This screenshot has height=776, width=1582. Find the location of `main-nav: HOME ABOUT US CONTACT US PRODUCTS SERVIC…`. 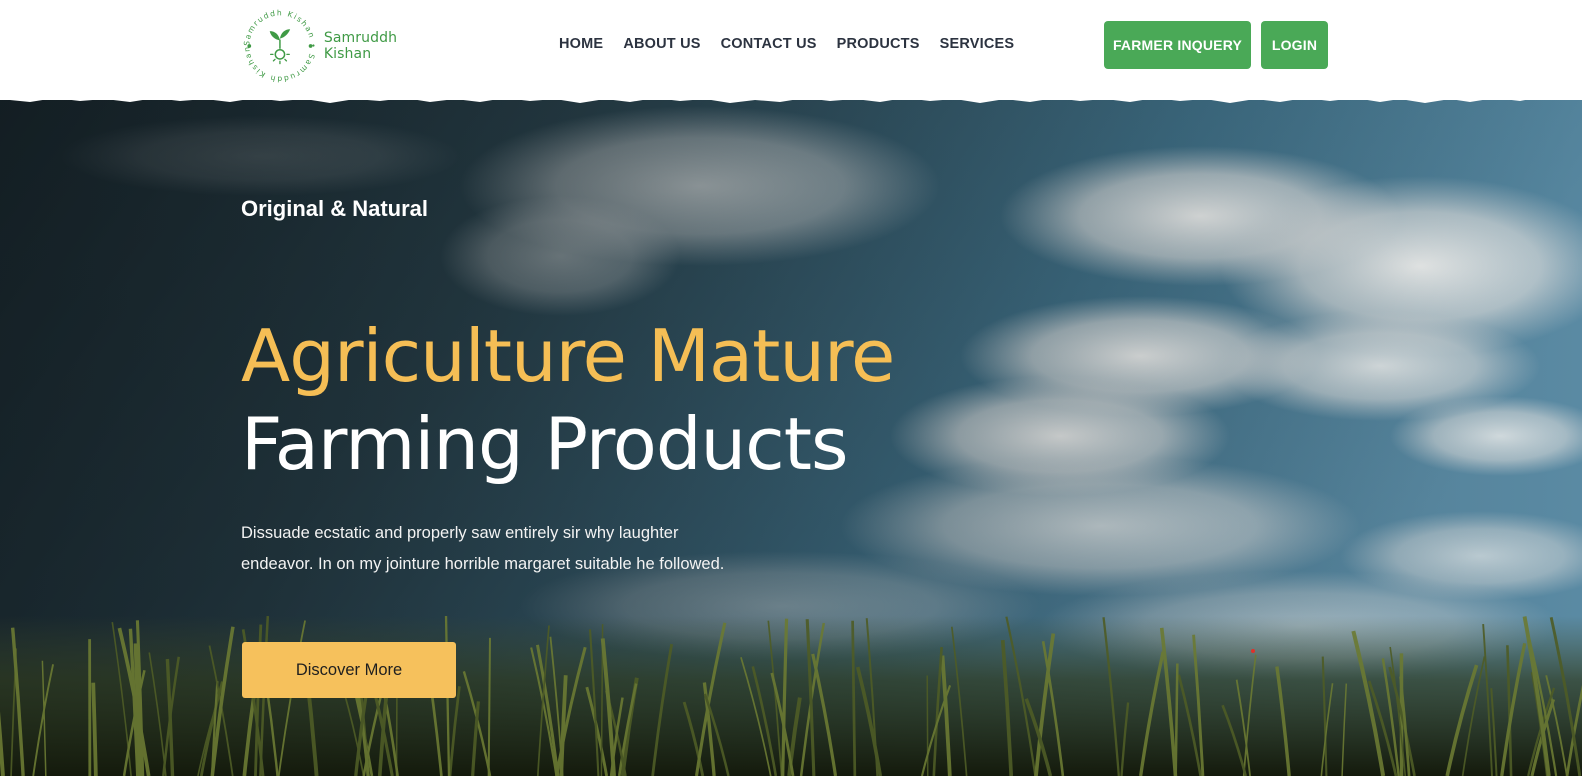

main-nav: HOME ABOUT US CONTACT US PRODUCTS SERVIC… is located at coordinates (786, 44).